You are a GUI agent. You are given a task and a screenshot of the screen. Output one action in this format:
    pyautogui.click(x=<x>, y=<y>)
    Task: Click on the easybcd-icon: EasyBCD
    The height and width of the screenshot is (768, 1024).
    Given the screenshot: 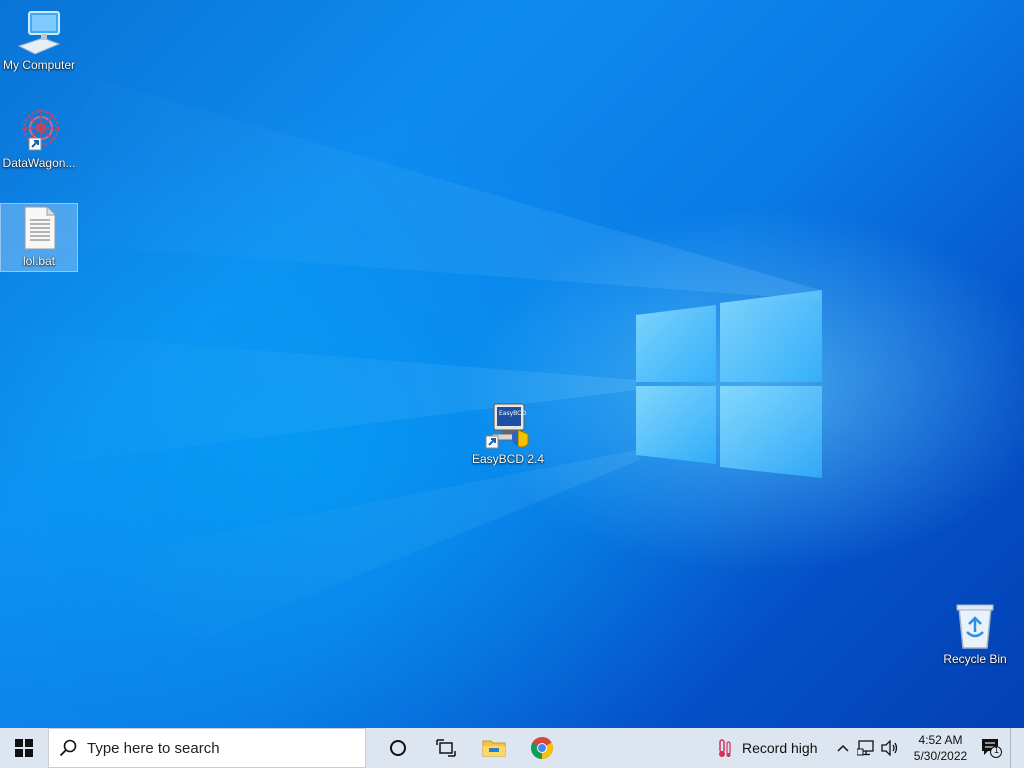 What is the action you would take?
    pyautogui.click(x=507, y=426)
    